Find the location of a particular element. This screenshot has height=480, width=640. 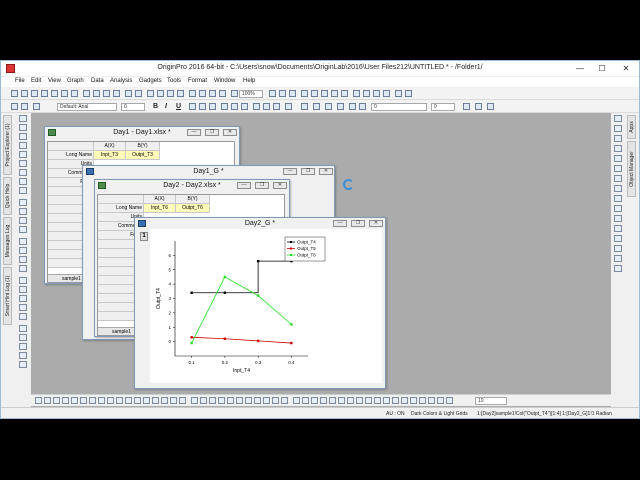

align-layer-icon is located at coordinates (618, 228).